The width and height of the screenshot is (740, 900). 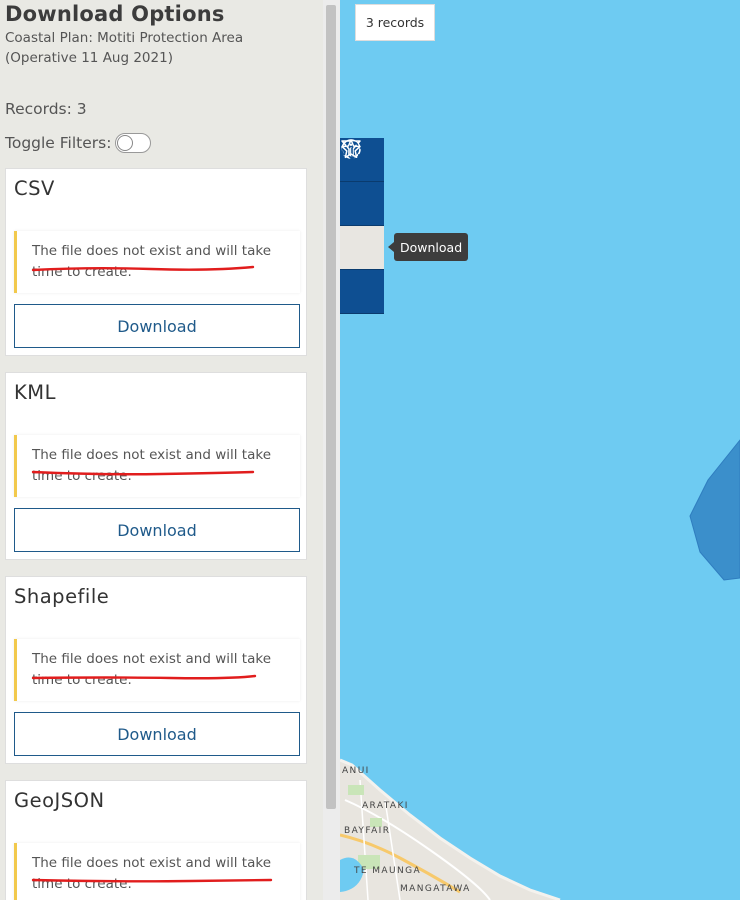 I want to click on place-label: ANUI, so click(x=356, y=771).